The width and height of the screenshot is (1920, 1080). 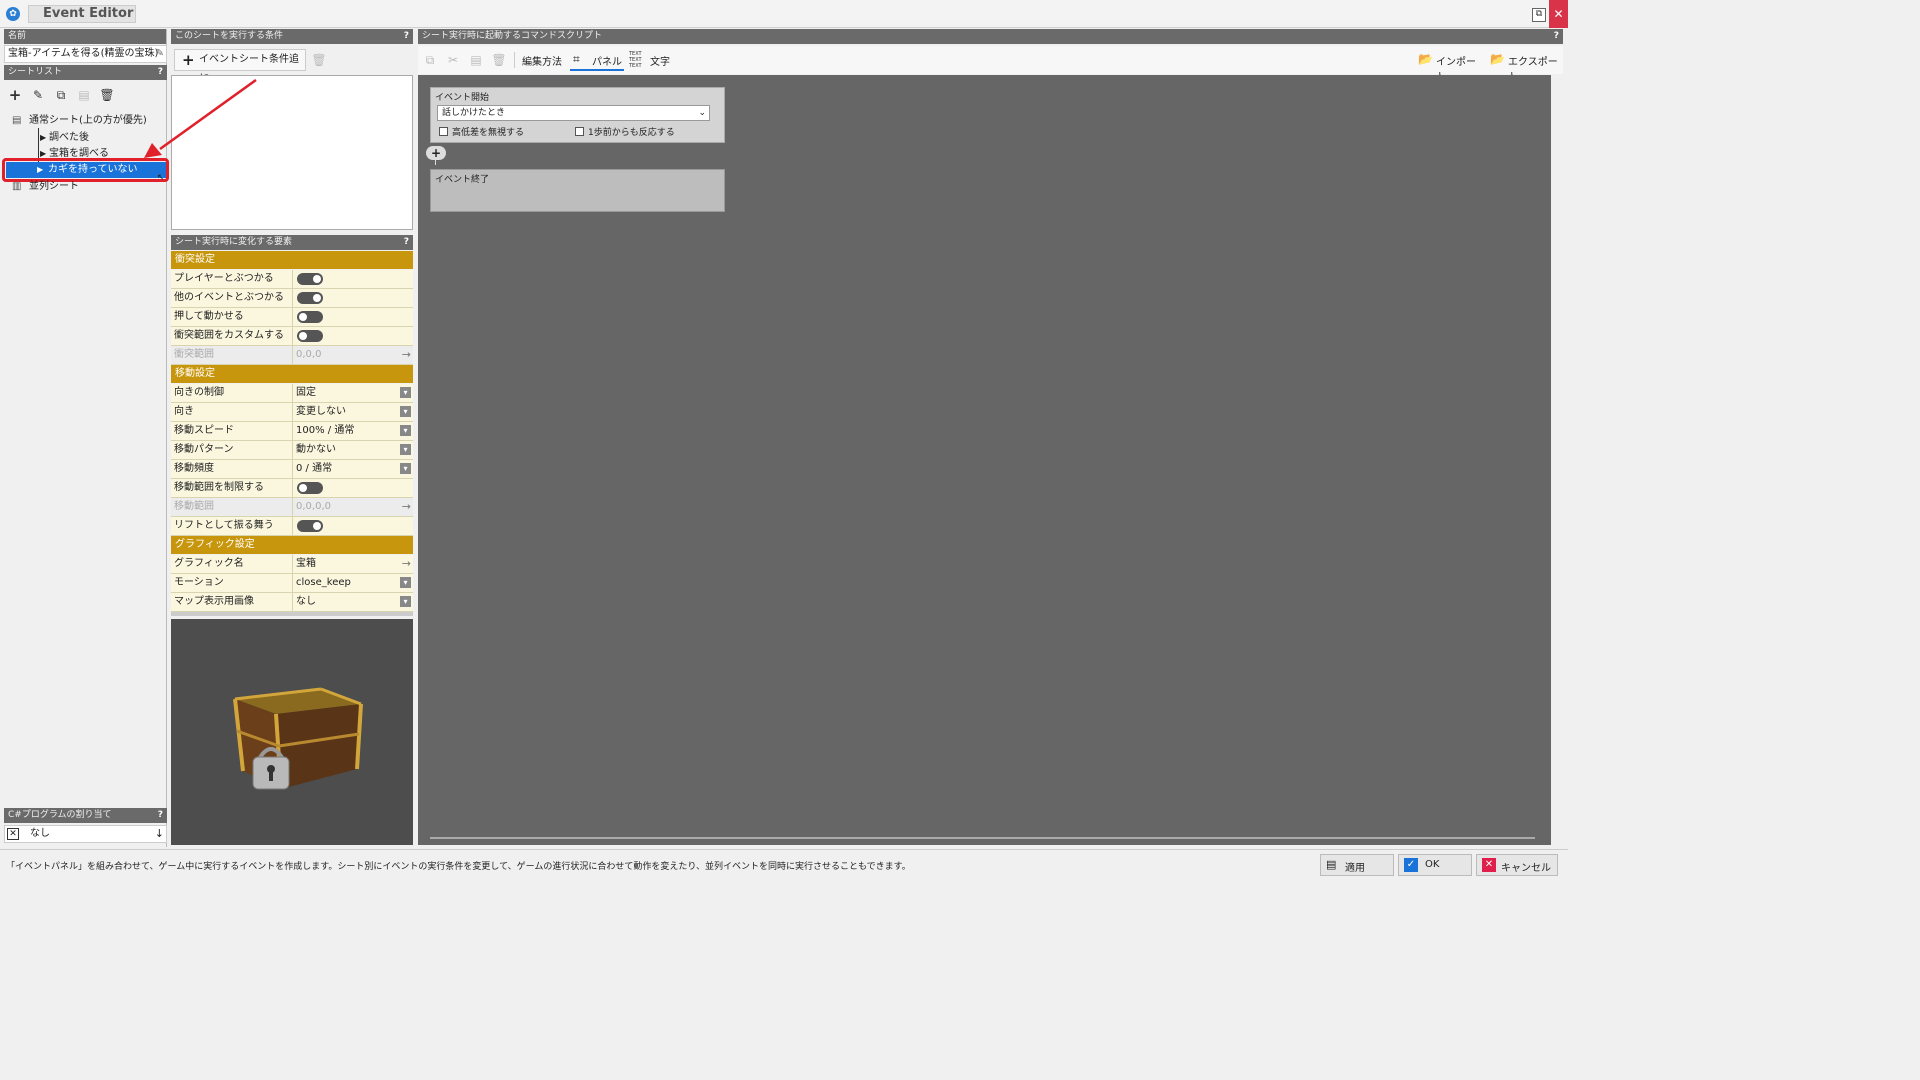 I want to click on section-collision: 衝突設定, so click(x=292, y=260).